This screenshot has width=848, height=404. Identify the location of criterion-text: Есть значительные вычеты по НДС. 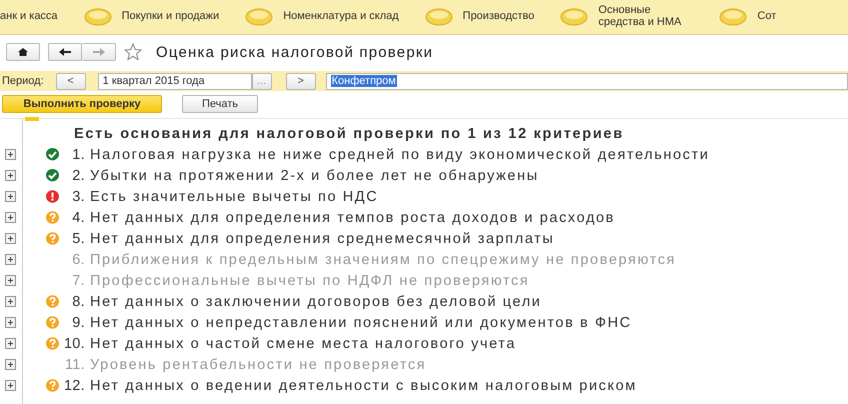
(234, 196).